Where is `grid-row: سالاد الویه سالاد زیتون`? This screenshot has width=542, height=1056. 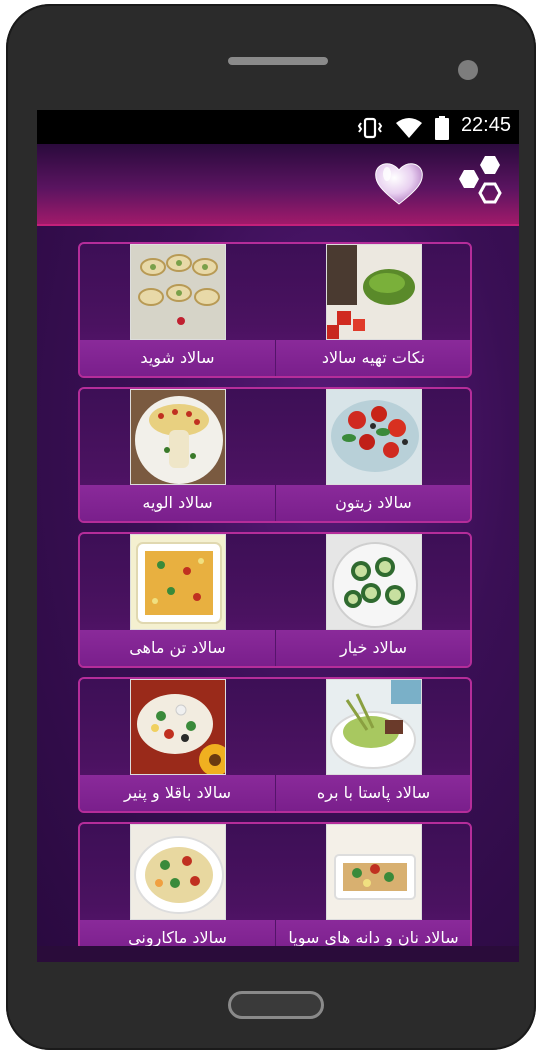
grid-row: سالاد الویه سالاد زیتون is located at coordinates (275, 455).